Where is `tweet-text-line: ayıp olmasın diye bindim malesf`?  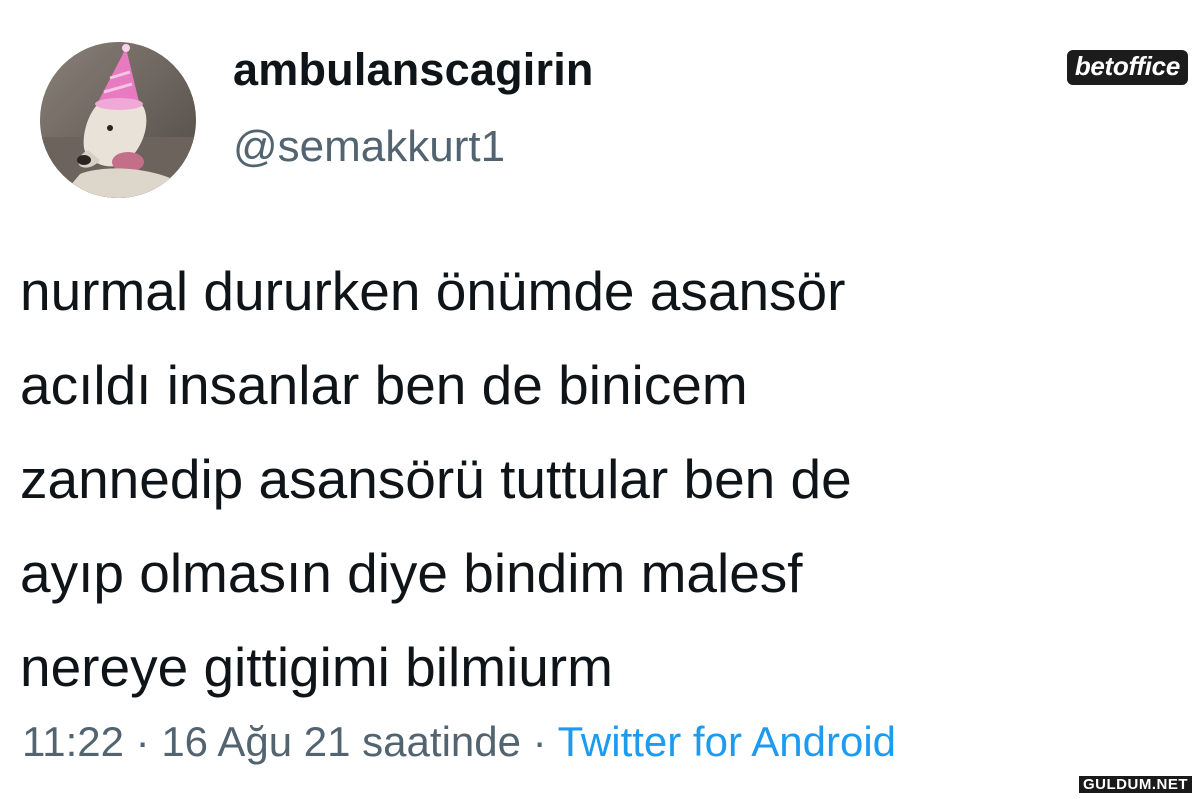 tweet-text-line: ayıp olmasın diye bindim malesf is located at coordinates (411, 573).